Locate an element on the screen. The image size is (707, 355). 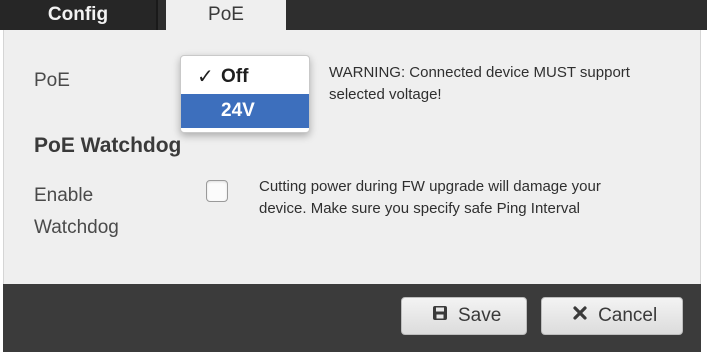
enable-watchdog-label: Enable Watchdog is located at coordinates (94, 212).